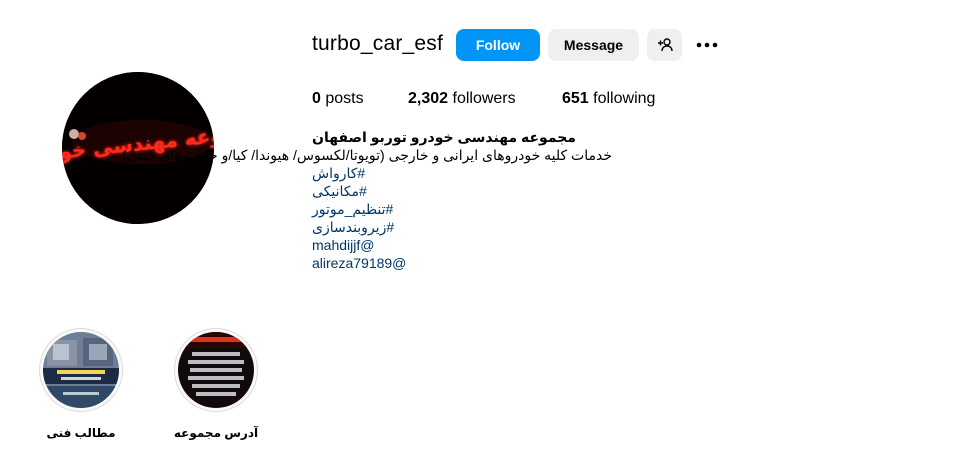  I want to click on story-highlight-technical: مطالب فنی, so click(81, 384).